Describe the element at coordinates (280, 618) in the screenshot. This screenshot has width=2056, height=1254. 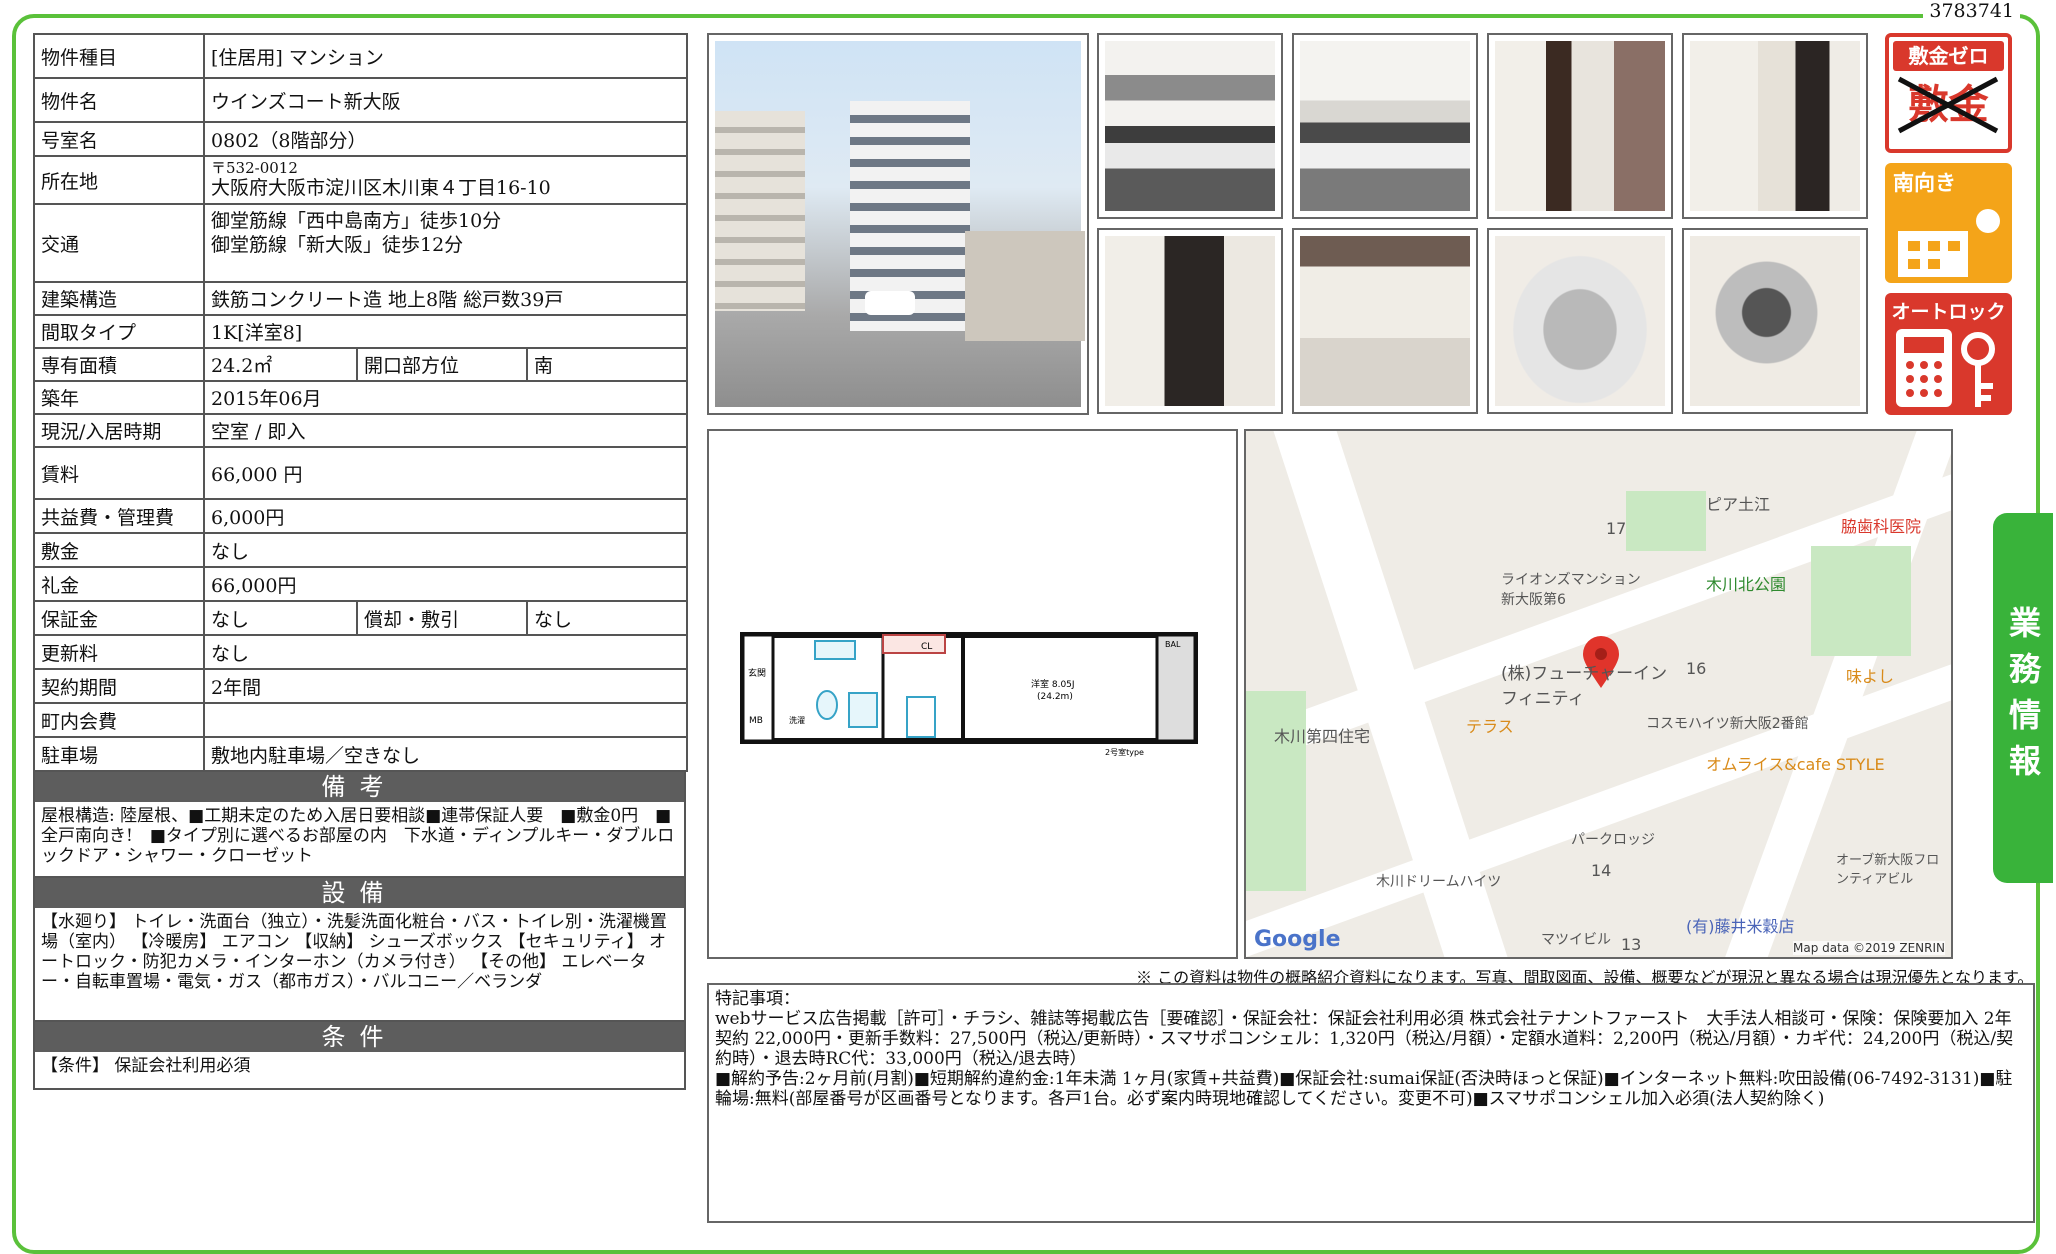
I see `guarantee-value: なし` at that location.